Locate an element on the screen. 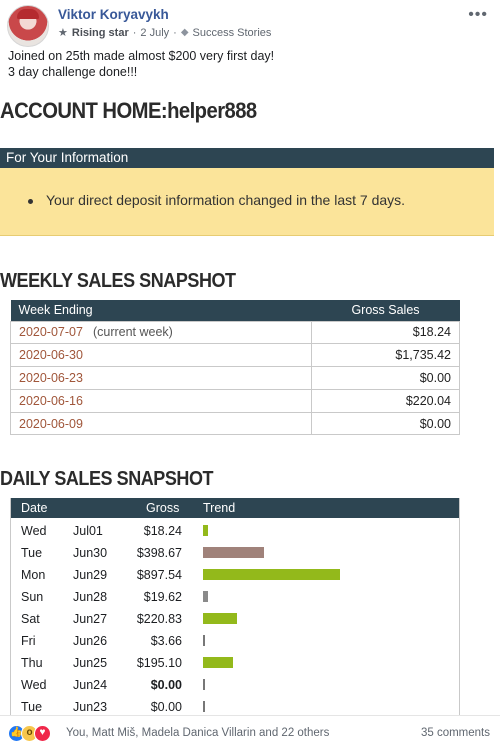  month-day: Jun29 is located at coordinates (90, 575).